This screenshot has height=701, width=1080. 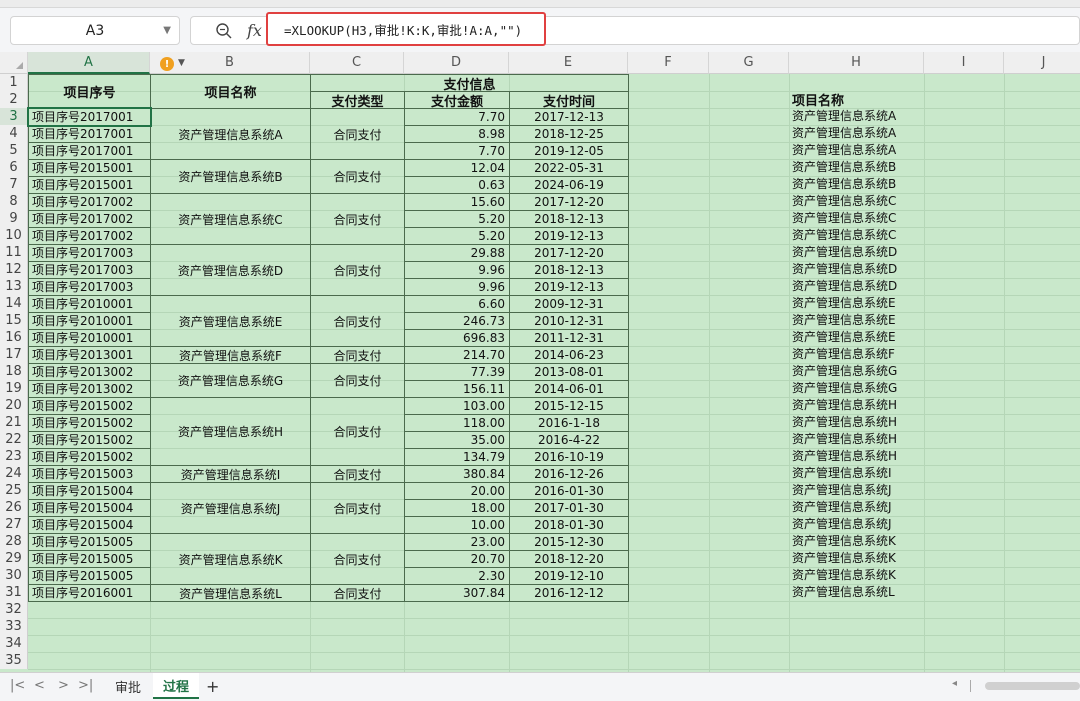 I want to click on table-cell-lookup-name: 资产管理信息系统D, so click(x=856, y=286).